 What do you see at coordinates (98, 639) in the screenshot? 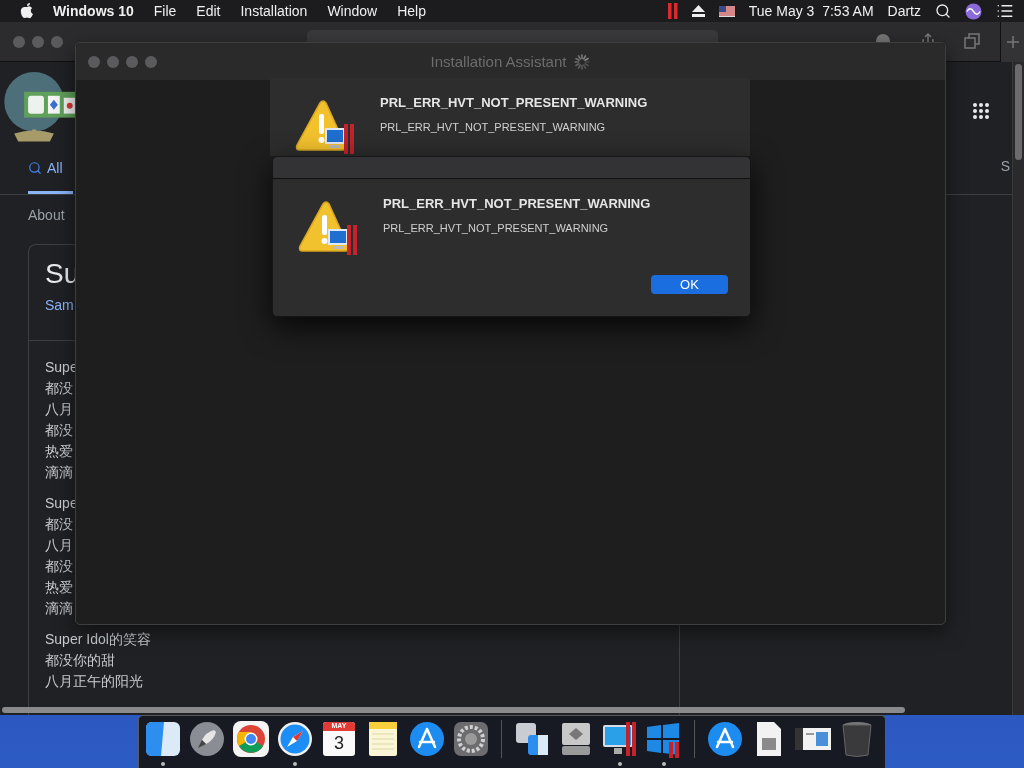
I see `lyric-line: Super Idol的笑容` at bounding box center [98, 639].